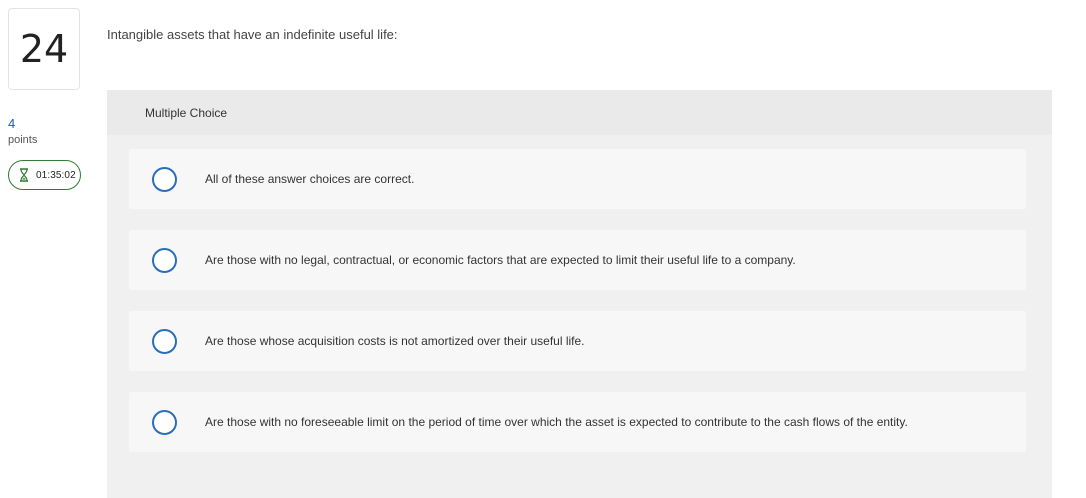  What do you see at coordinates (579, 112) in the screenshot?
I see `multiple-choice-header: Multiple Choice` at bounding box center [579, 112].